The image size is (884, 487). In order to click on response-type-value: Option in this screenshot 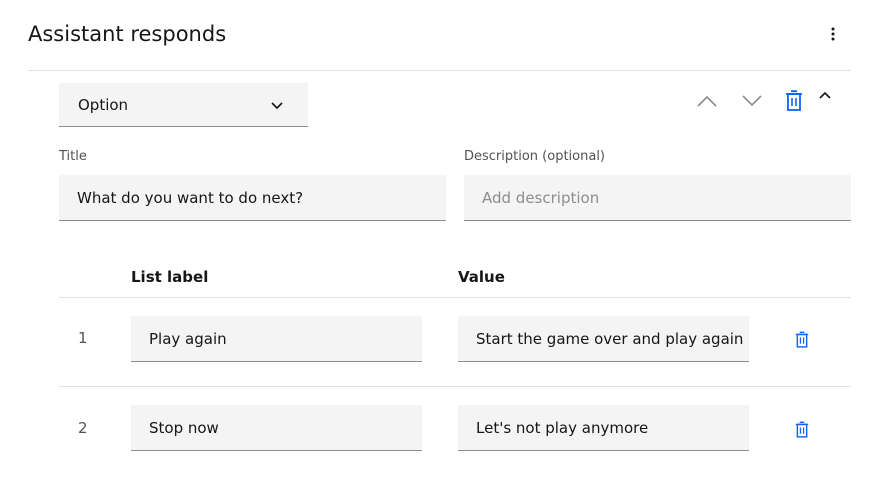, I will do `click(103, 105)`.